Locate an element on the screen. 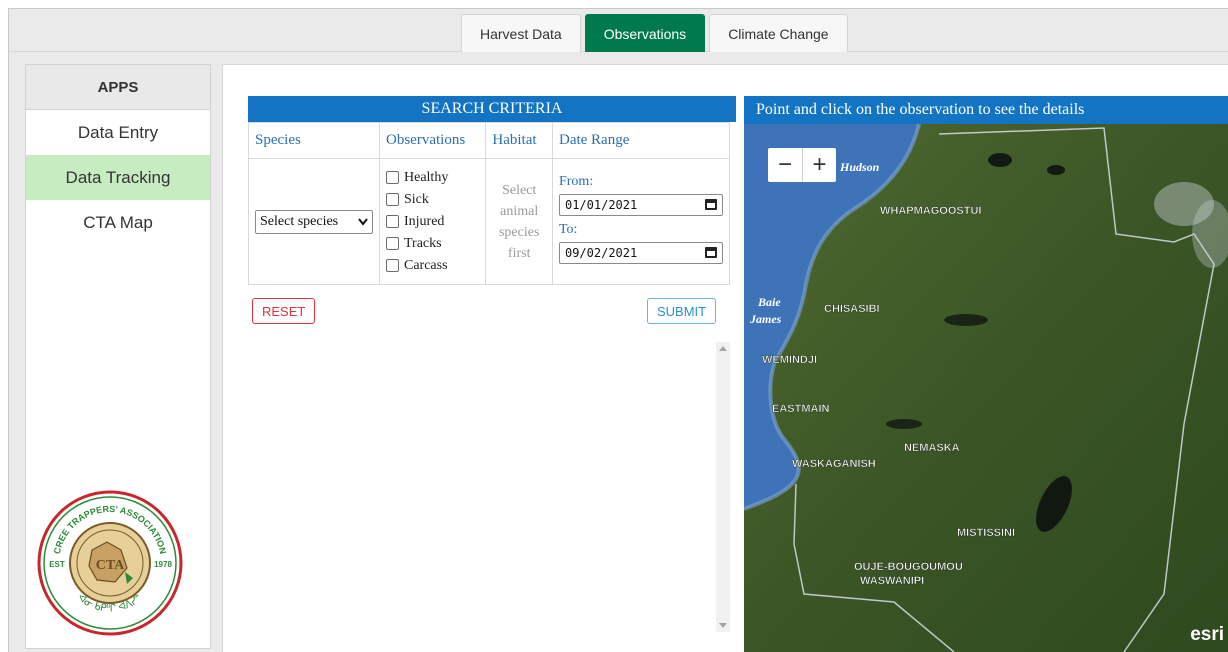 Image resolution: width=1228 pixels, height=652 pixels. date-range-cell: From: 01/01/2021 To: 09/02/2021 is located at coordinates (641, 221).